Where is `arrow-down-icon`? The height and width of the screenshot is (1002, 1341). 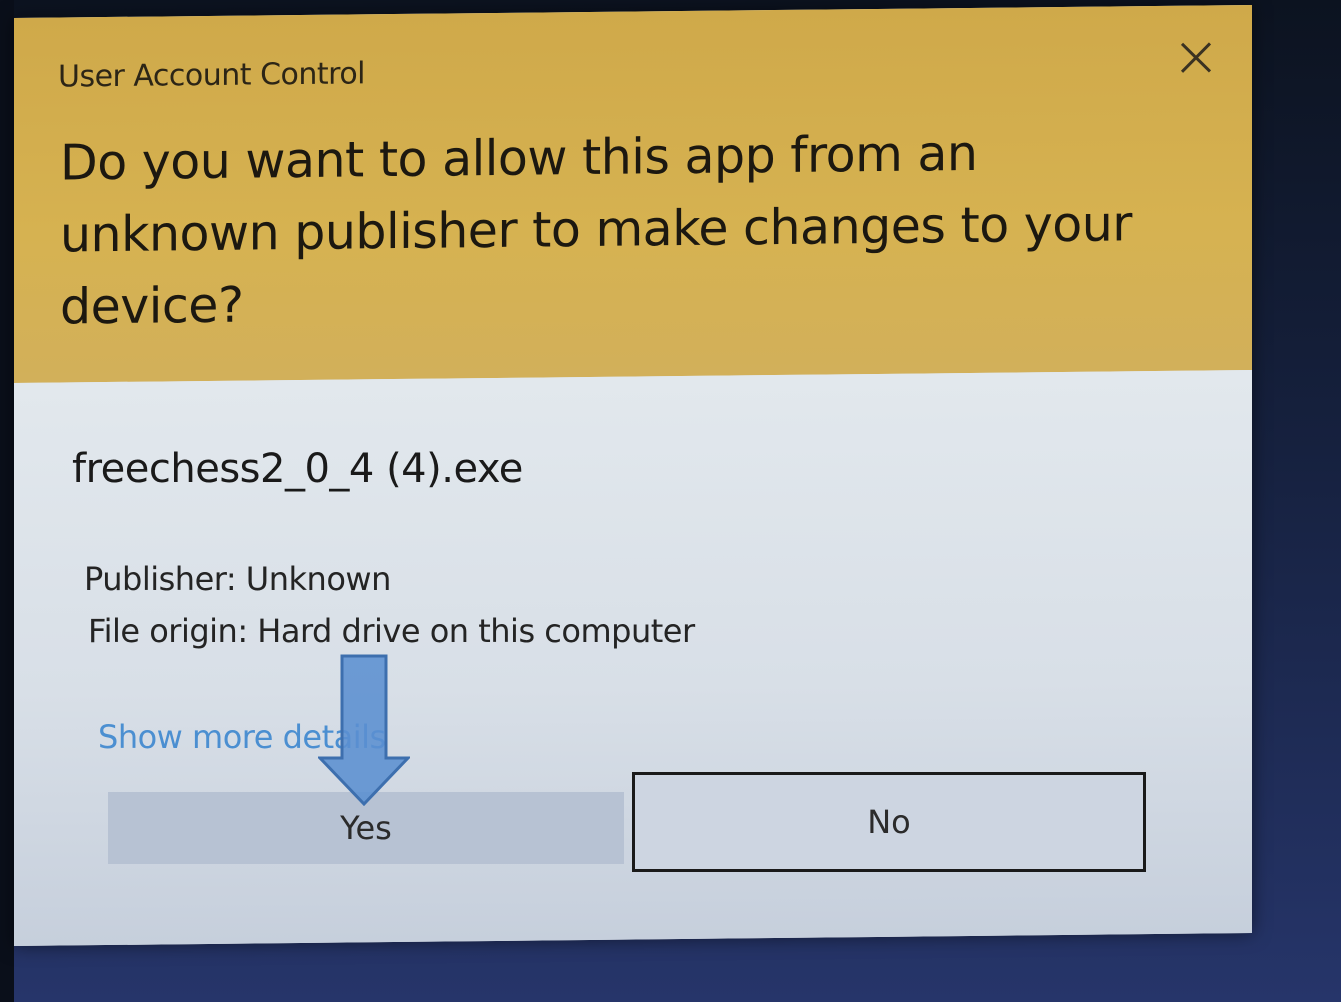
arrow-down-icon is located at coordinates (364, 730).